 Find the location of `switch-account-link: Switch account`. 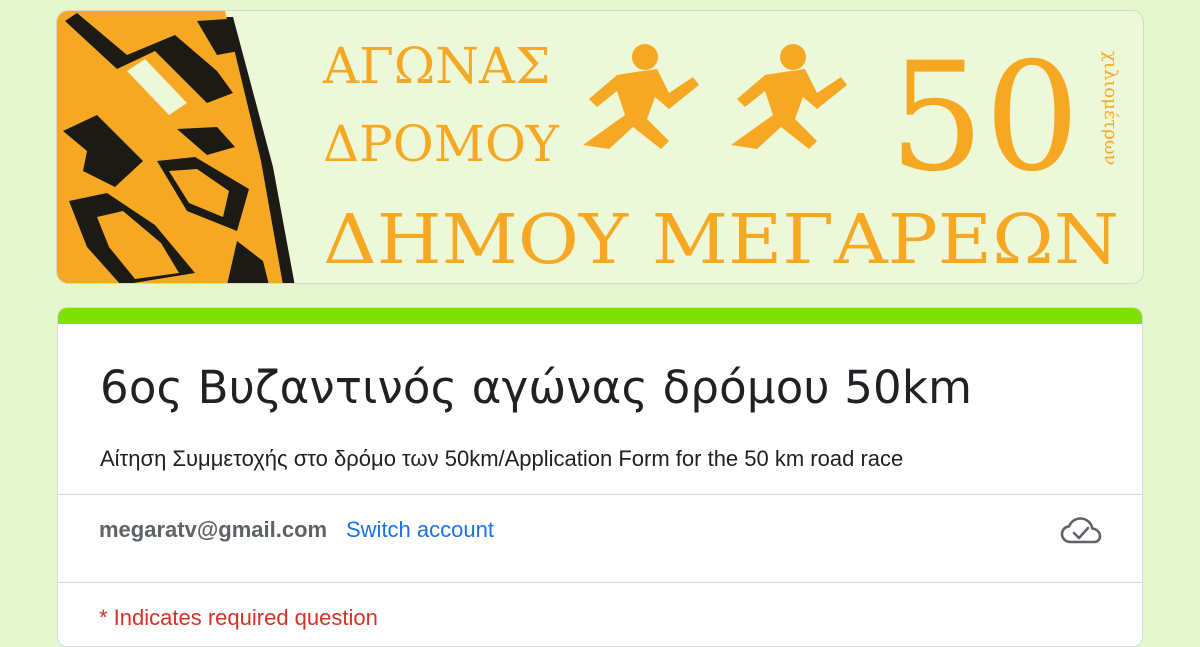

switch-account-link: Switch account is located at coordinates (420, 530).